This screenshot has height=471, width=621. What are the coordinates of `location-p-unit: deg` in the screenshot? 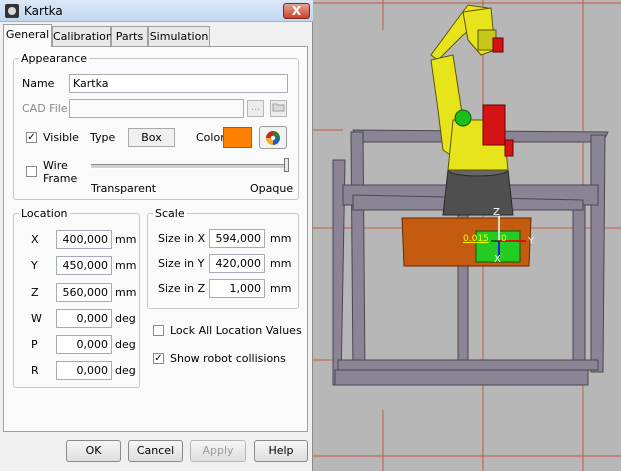 It's located at (125, 344).